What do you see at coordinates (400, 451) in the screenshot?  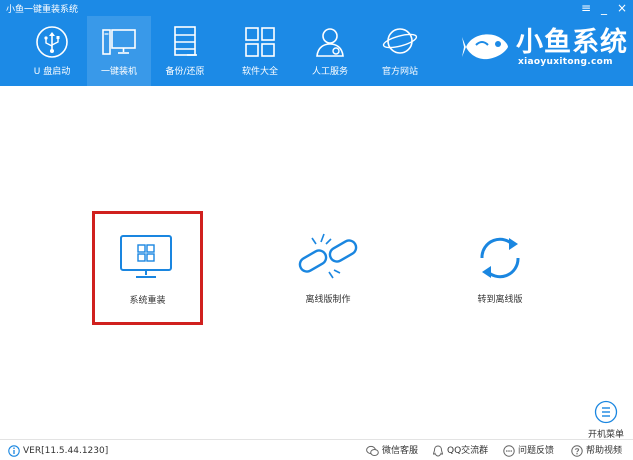 I see `footer-link-label: 微信客服` at bounding box center [400, 451].